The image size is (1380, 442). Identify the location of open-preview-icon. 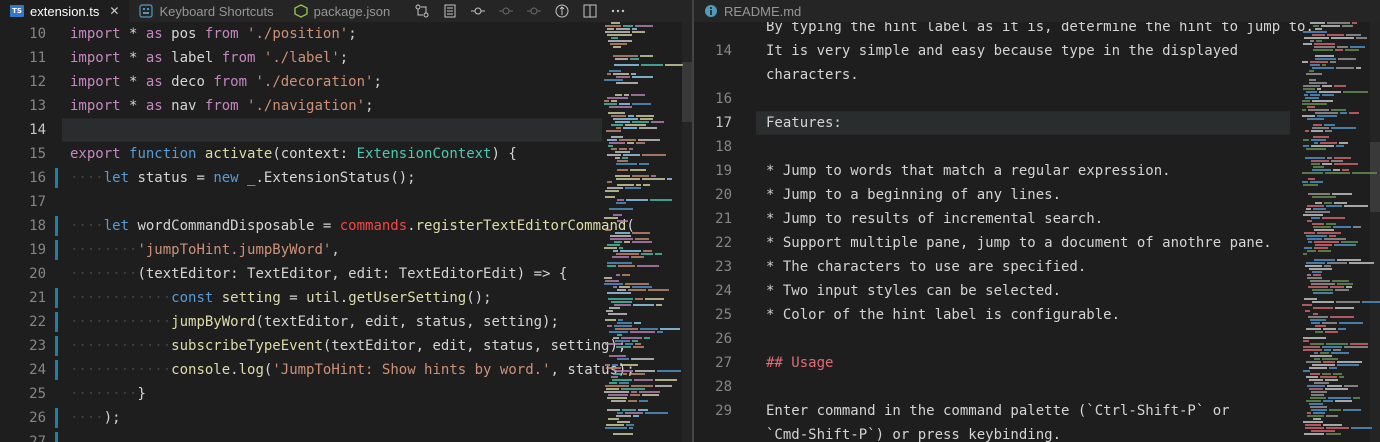
(450, 11).